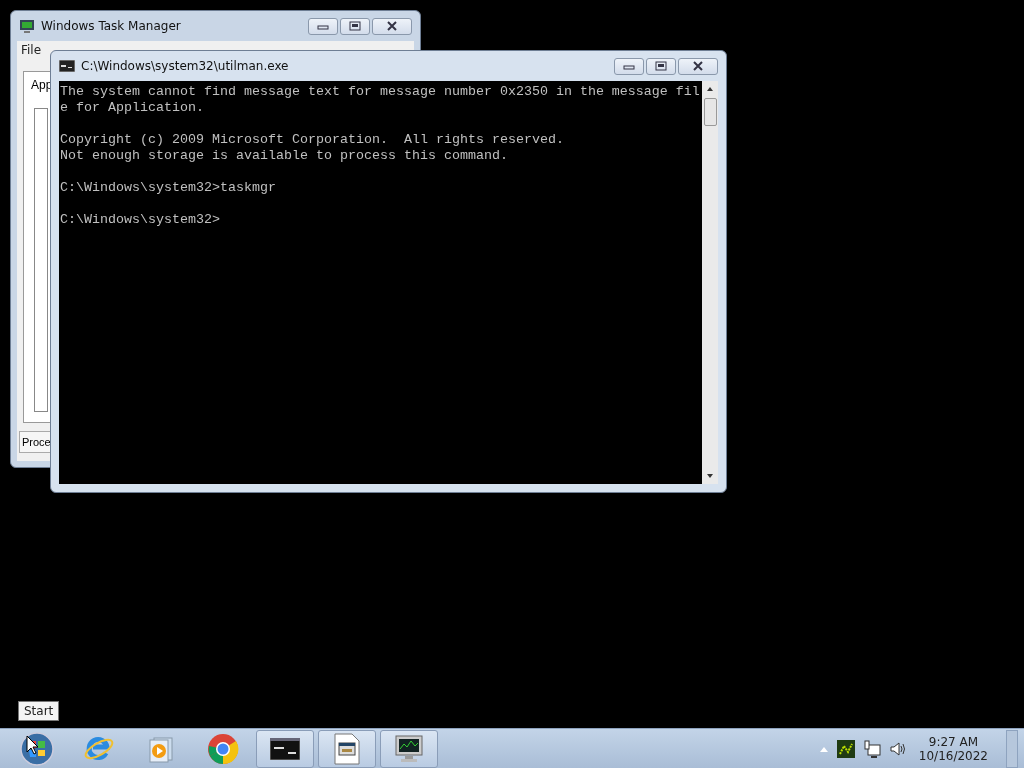 This screenshot has width=1024, height=768. What do you see at coordinates (39, 711) in the screenshot?
I see `start-tooltip: Start` at bounding box center [39, 711].